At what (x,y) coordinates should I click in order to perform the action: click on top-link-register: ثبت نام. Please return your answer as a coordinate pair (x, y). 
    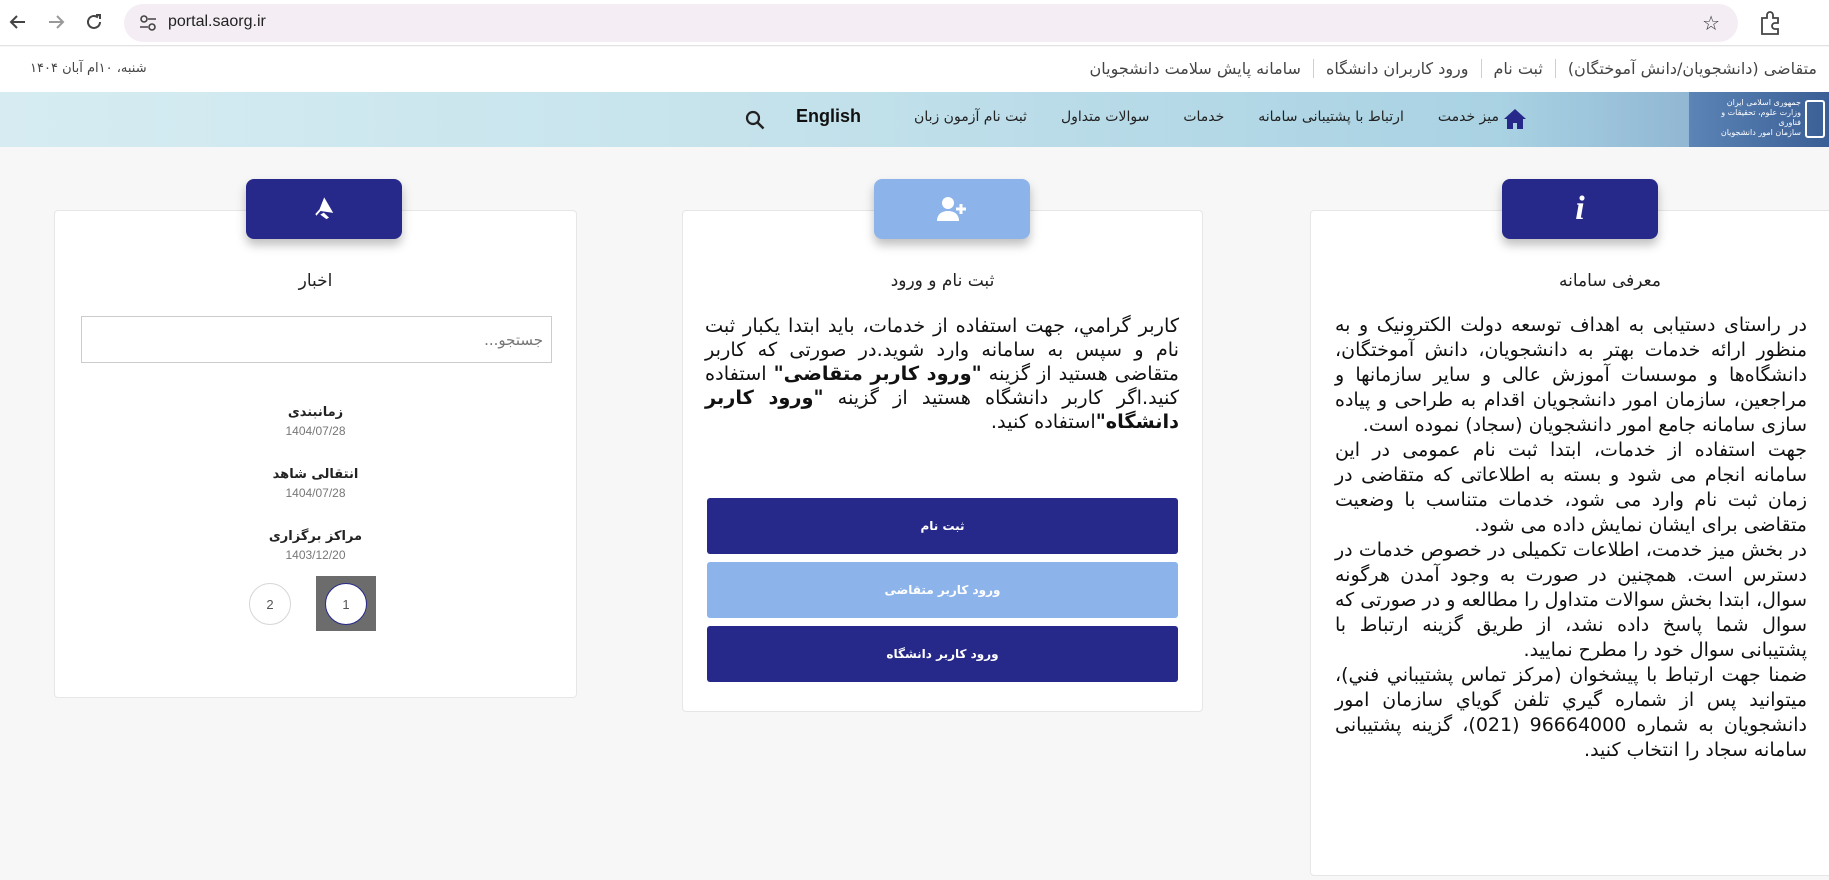
    Looking at the image, I should click on (1517, 68).